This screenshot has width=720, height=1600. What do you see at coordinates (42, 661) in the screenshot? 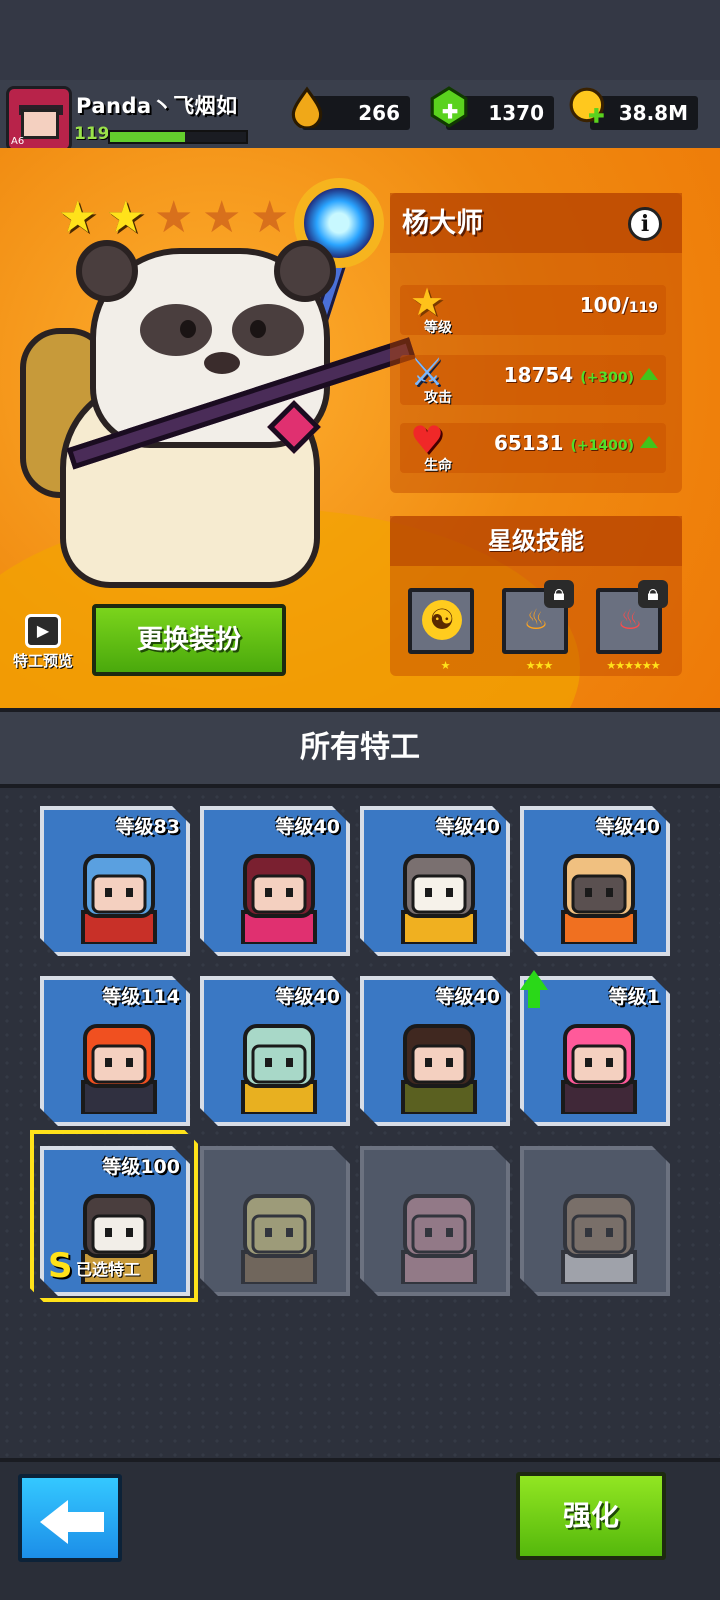
I see `agent-preview-label: 特工预览` at bounding box center [42, 661].